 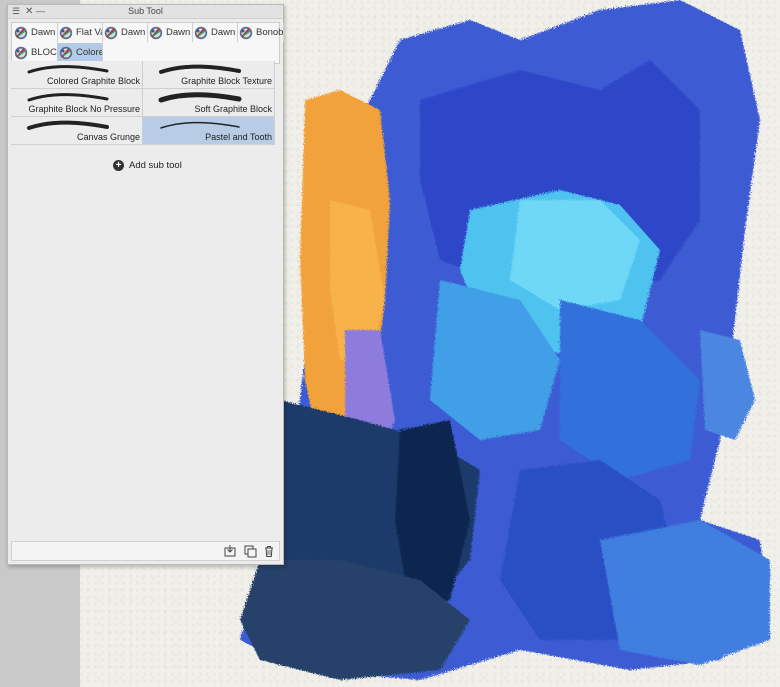 What do you see at coordinates (77, 75) in the screenshot?
I see `sub-tool-item: Colored Graphite Block` at bounding box center [77, 75].